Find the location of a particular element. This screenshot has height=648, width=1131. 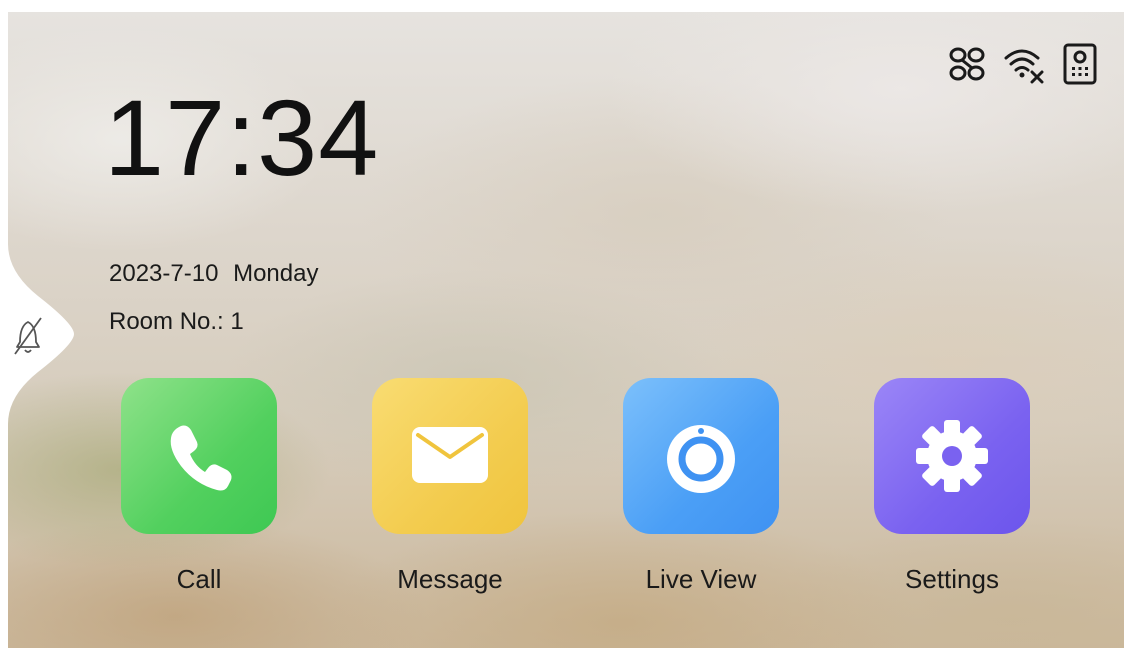

message-label: Message is located at coordinates (450, 579).